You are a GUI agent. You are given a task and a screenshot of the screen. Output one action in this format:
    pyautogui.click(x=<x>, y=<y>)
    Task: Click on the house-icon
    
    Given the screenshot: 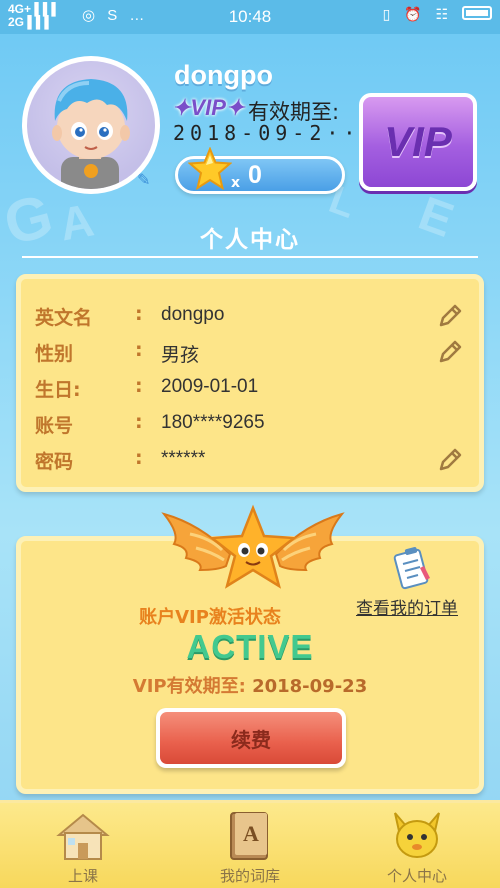 What is the action you would take?
    pyautogui.click(x=83, y=836)
    